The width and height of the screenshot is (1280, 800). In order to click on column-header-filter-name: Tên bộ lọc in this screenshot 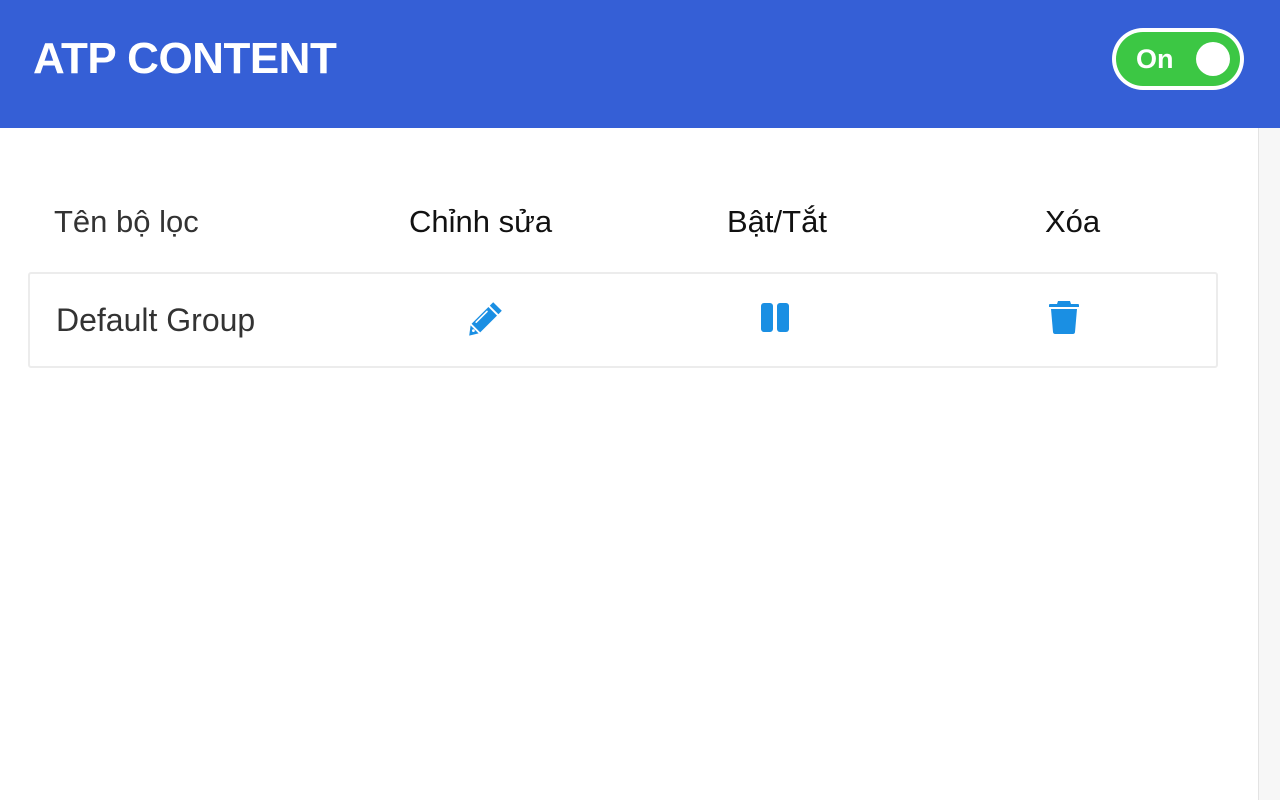, I will do `click(126, 221)`.